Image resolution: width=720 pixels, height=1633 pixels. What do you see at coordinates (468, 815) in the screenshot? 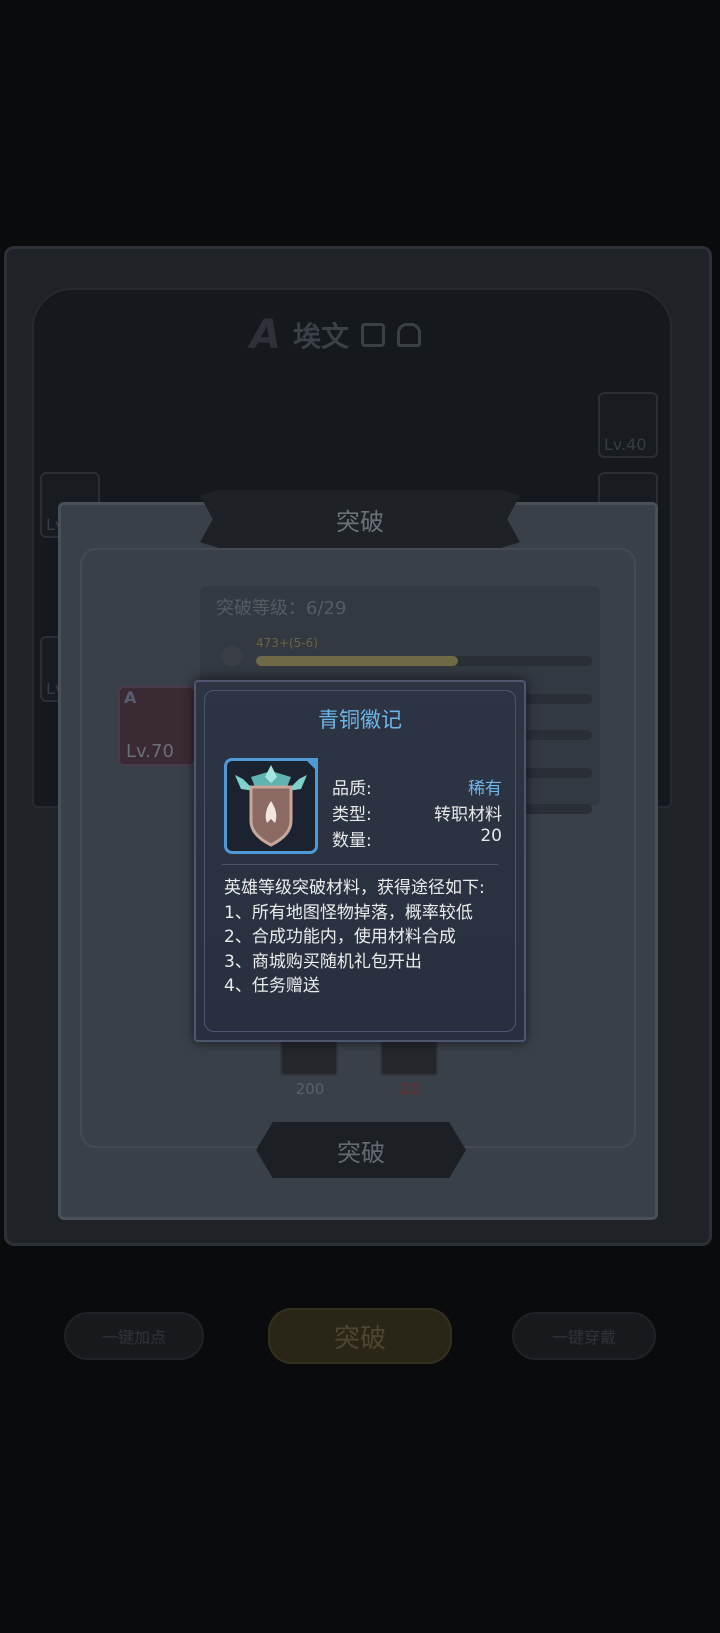
I see `type-value: 转职材料` at bounding box center [468, 815].